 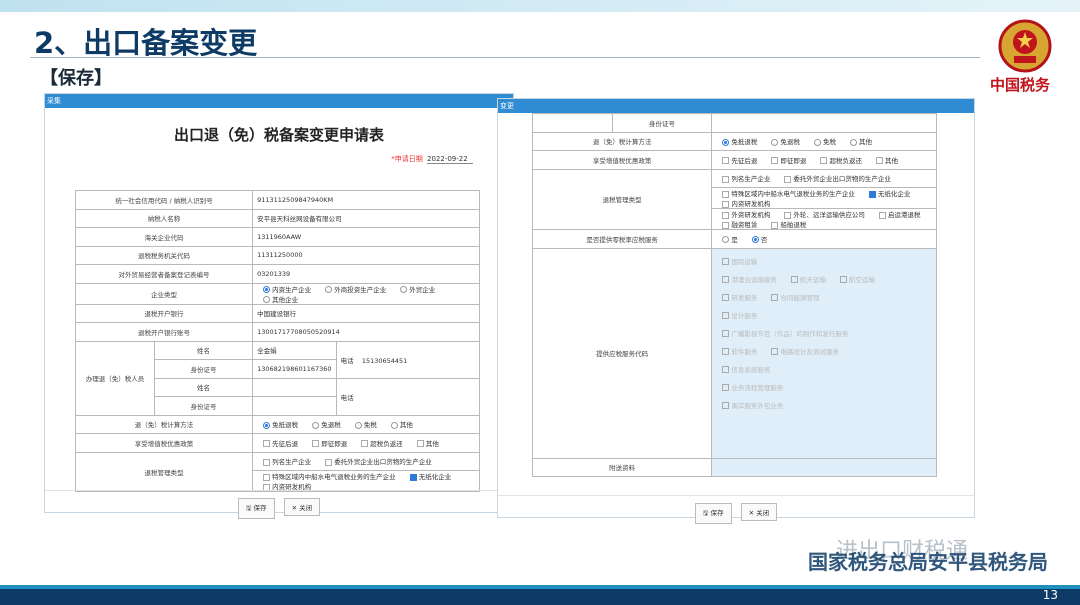 I want to click on option-label: 特殊区域内中船水电气退税业务的生产企业, so click(x=334, y=477).